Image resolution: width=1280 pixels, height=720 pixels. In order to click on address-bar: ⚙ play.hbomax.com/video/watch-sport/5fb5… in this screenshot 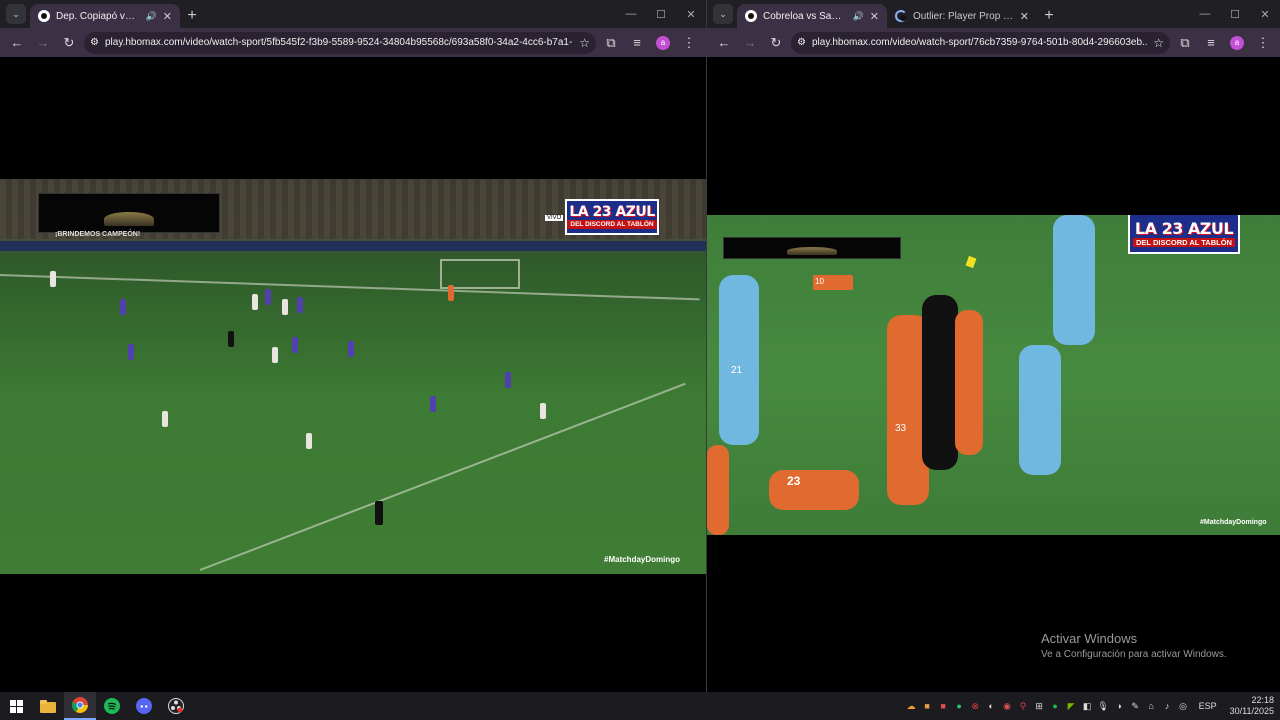, I will do `click(340, 42)`.